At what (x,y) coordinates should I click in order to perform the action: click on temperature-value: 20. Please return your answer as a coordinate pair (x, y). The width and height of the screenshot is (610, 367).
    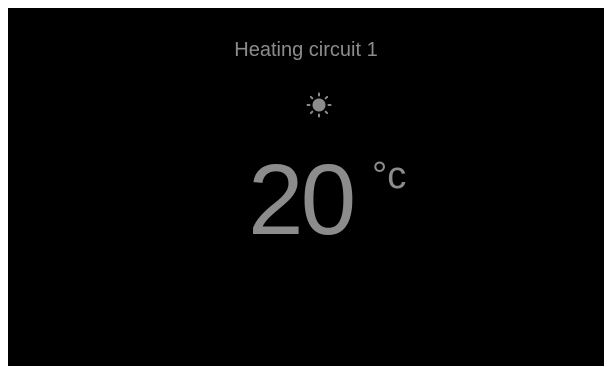
    Looking at the image, I should click on (302, 200).